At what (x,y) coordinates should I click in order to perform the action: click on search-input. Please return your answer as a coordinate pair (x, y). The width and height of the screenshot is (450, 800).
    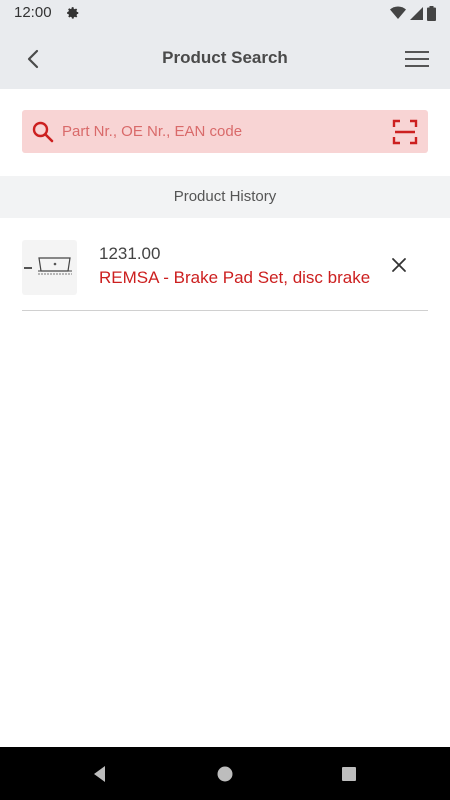
    Looking at the image, I should click on (222, 131).